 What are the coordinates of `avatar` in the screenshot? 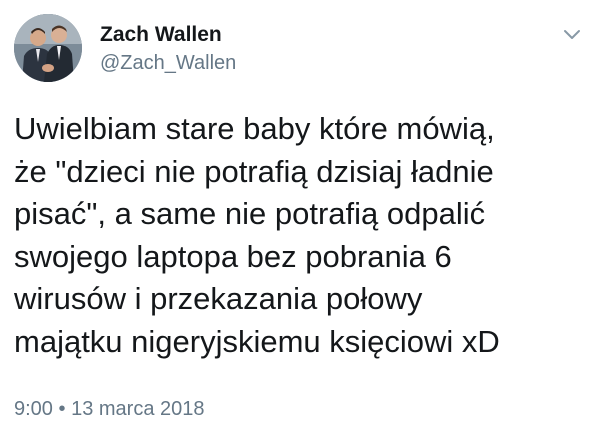 It's located at (48, 48).